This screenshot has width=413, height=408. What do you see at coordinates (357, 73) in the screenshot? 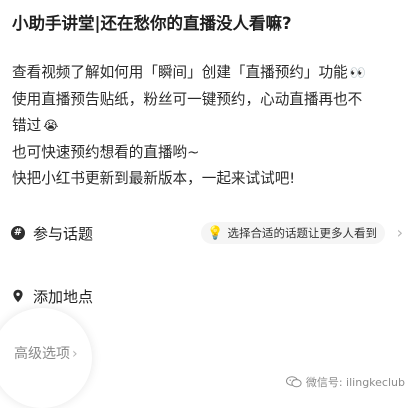
I see `eyes-emoji-icon: 👀` at bounding box center [357, 73].